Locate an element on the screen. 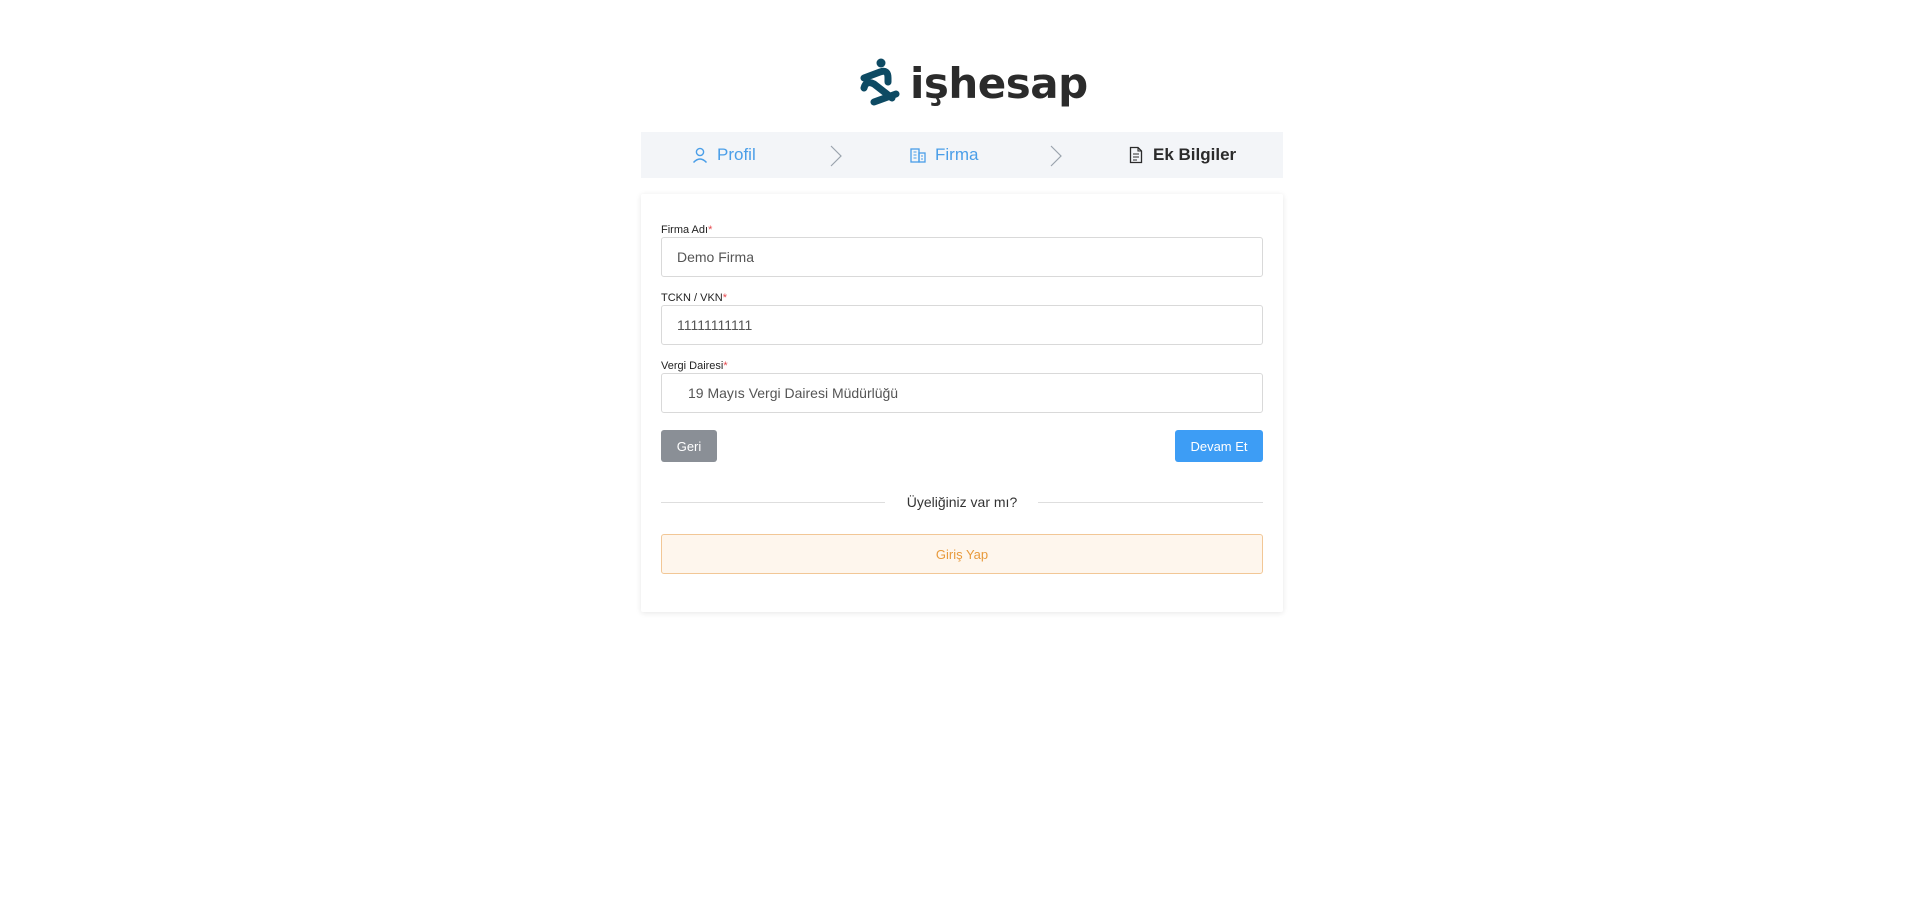 The height and width of the screenshot is (918, 1920). company-name-input: Demo Firma is located at coordinates (962, 257).